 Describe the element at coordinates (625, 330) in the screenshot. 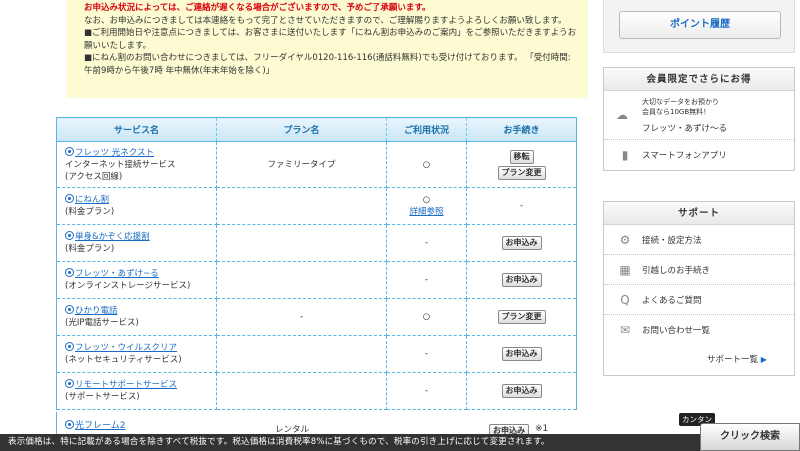

I see `mail-icon: ✉` at that location.